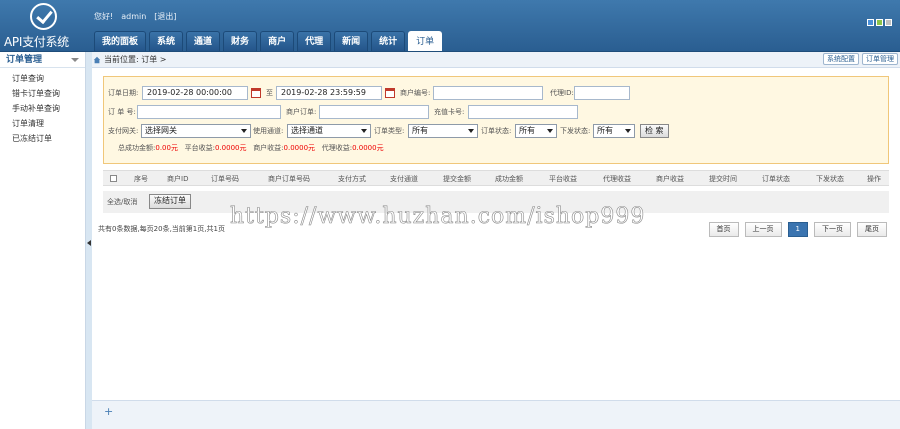  I want to click on sidebar-header: 订单管理, so click(42, 60).